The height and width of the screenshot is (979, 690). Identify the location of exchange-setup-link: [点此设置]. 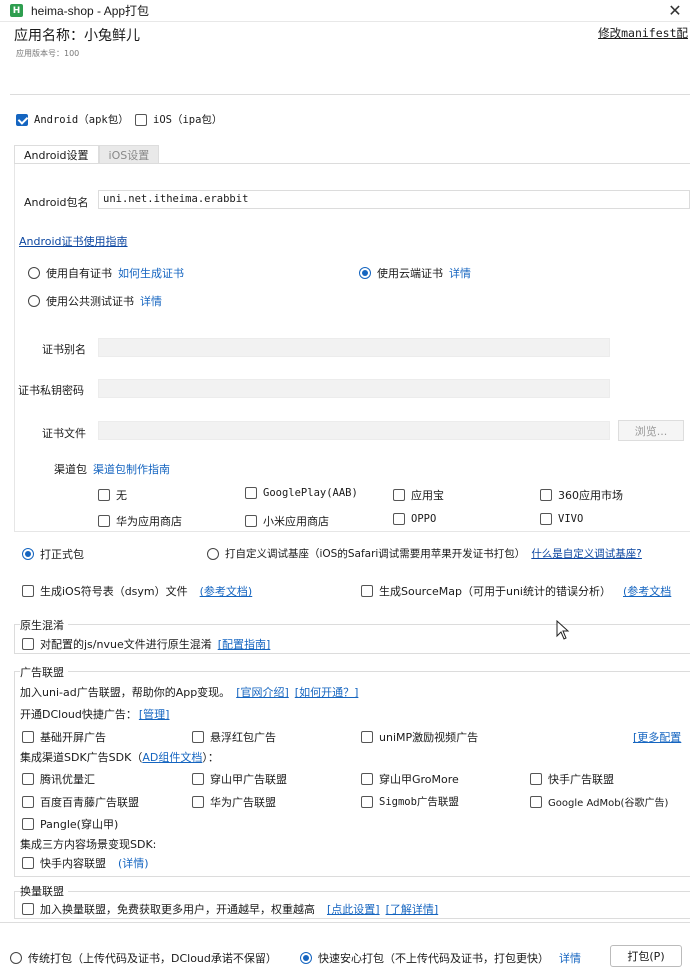
(353, 909).